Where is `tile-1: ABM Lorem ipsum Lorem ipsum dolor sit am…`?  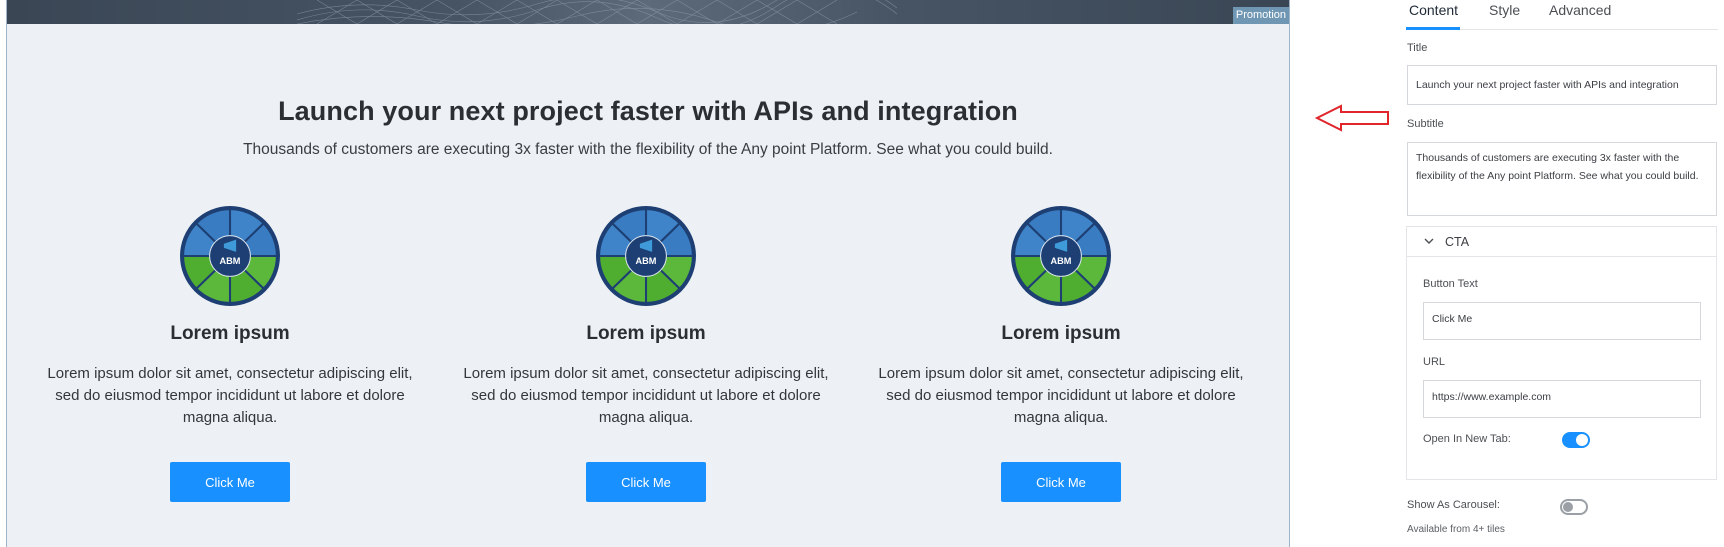
tile-1: ABM Lorem ipsum Lorem ipsum dolor sit am… is located at coordinates (230, 353).